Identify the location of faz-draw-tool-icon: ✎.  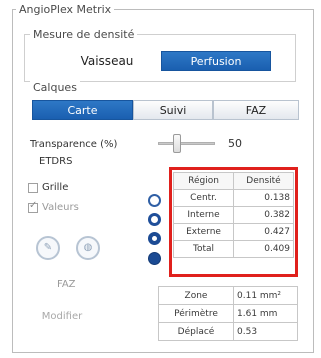
(48, 248).